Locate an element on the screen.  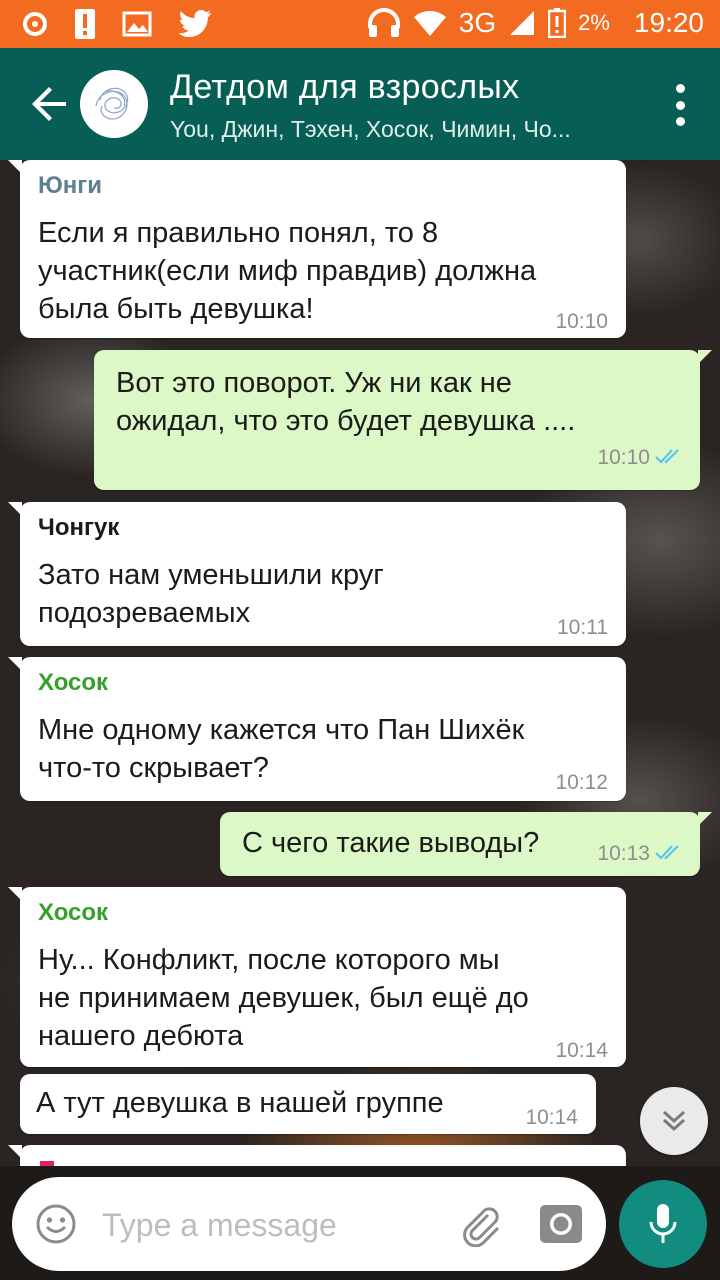
image-icon is located at coordinates (137, 24).